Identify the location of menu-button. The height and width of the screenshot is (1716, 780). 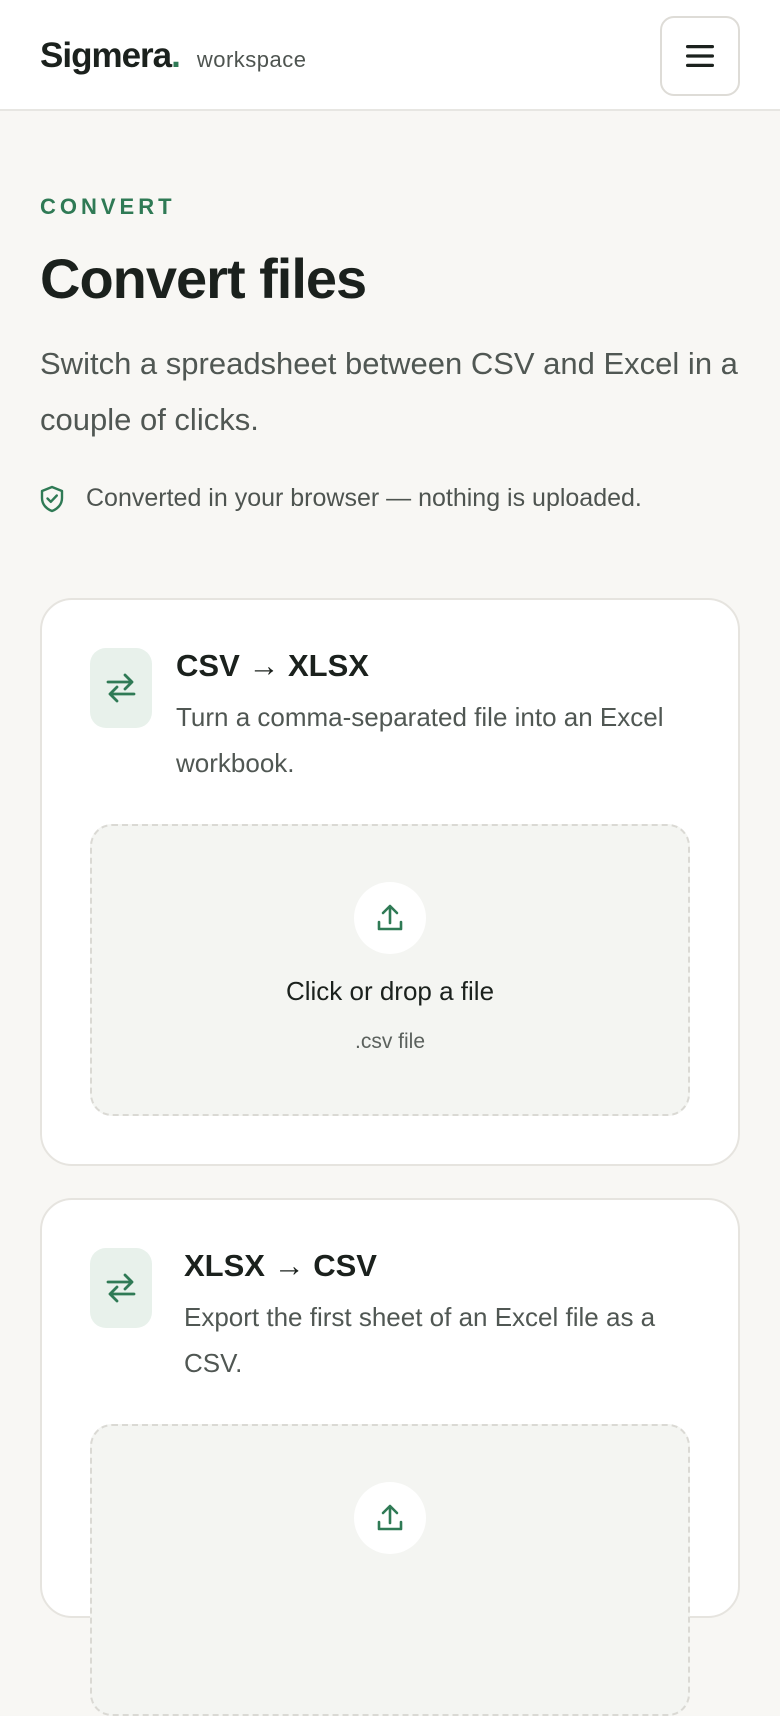
(700, 56).